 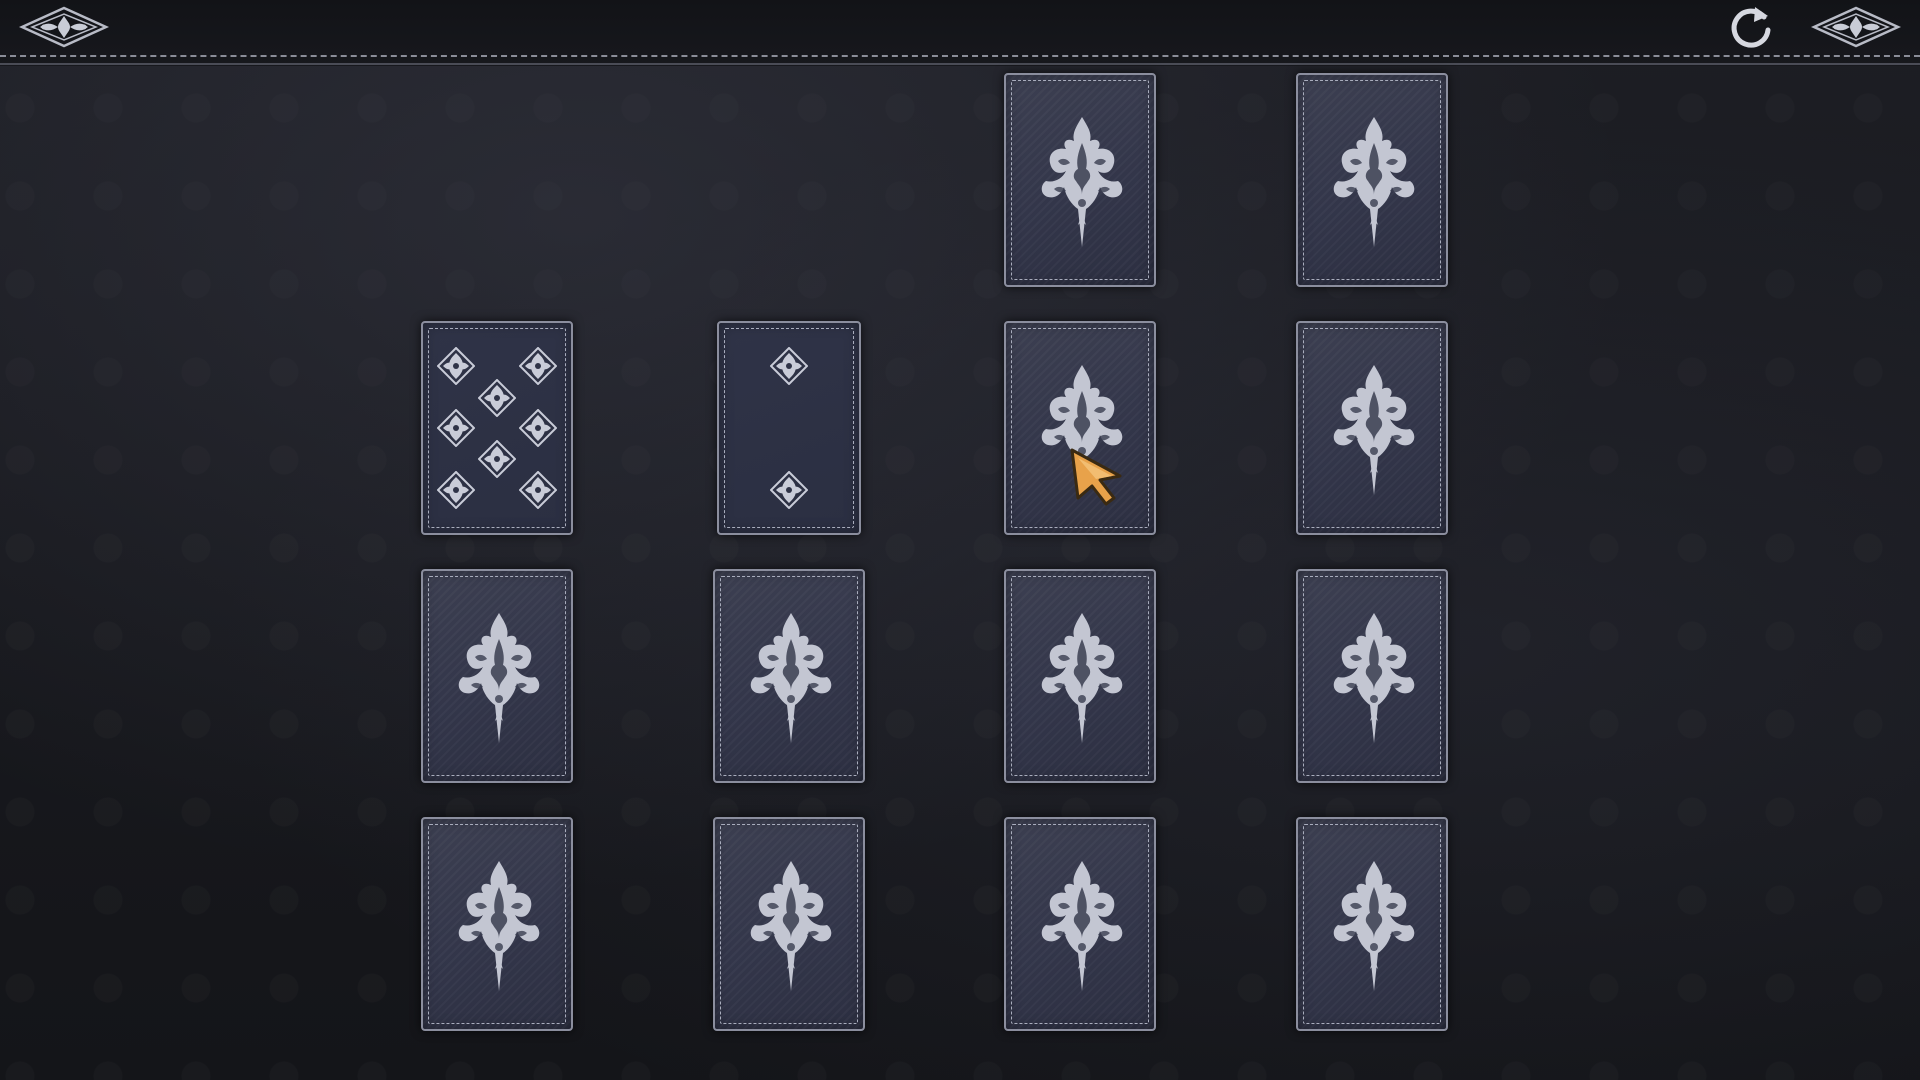 I want to click on card-back-hovered, so click(x=1080, y=428).